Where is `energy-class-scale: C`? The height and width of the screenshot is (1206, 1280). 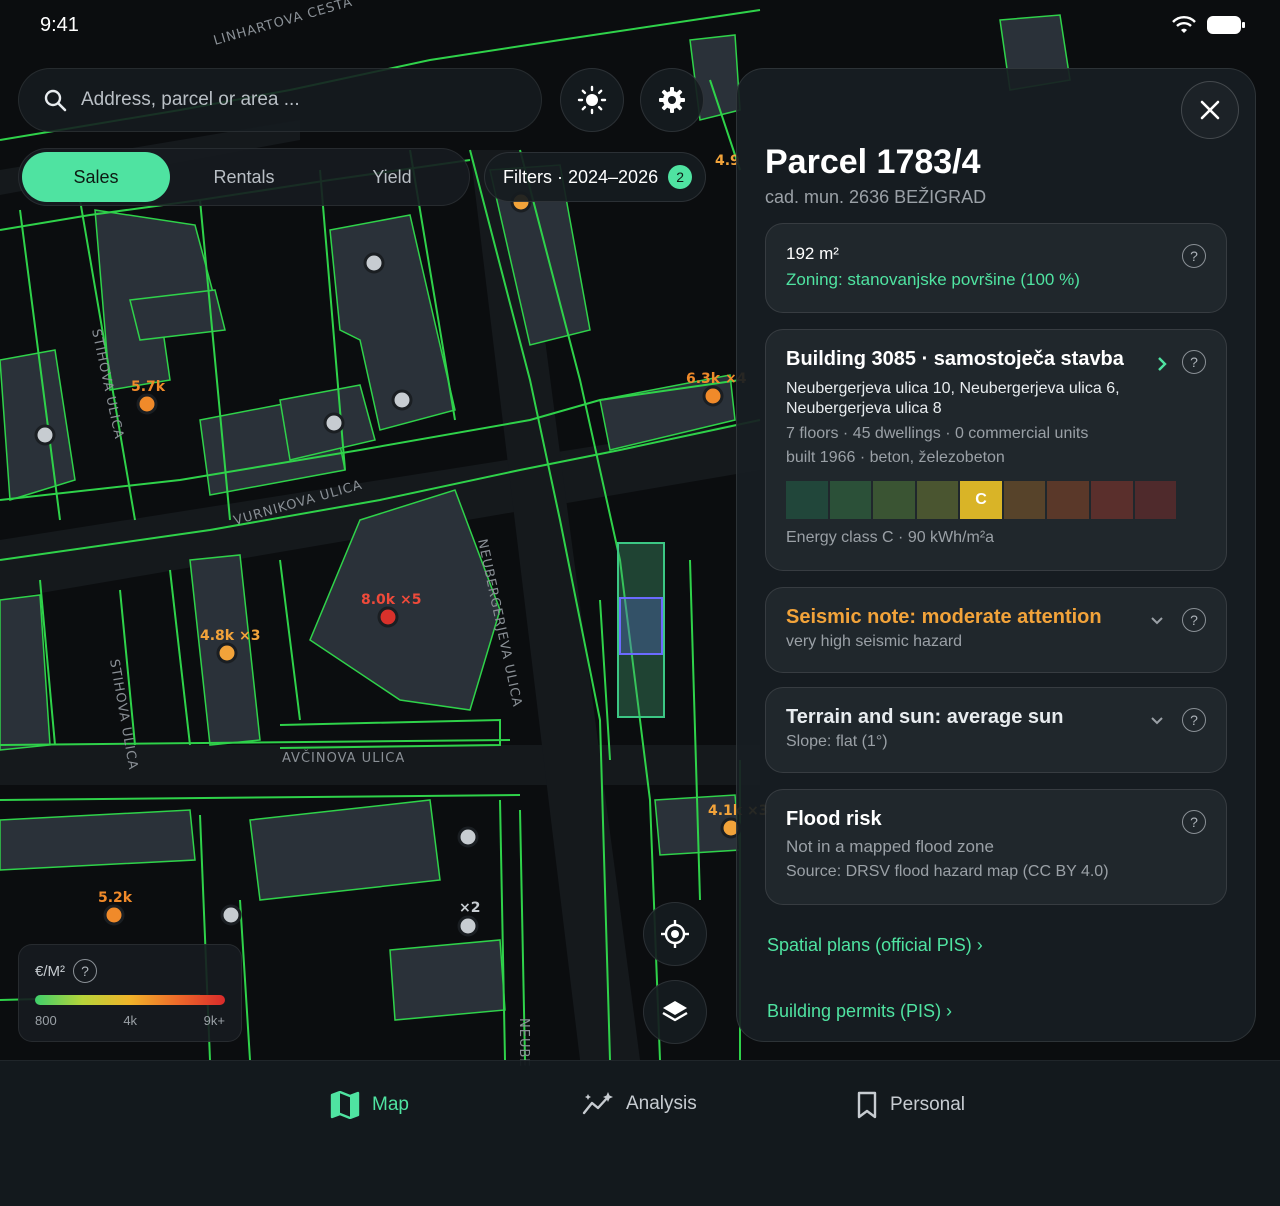
energy-class-scale: C is located at coordinates (981, 500).